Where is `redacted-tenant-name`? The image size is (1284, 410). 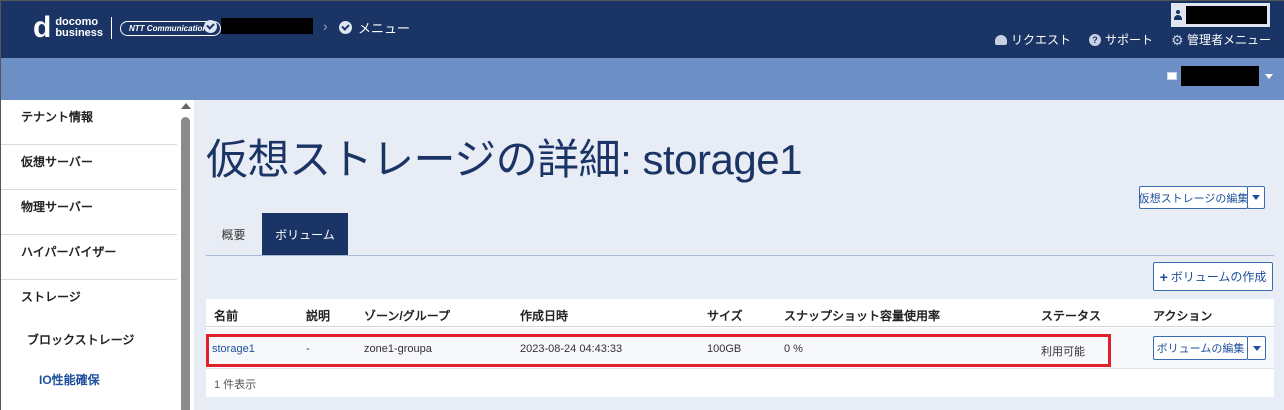 redacted-tenant-name is located at coordinates (267, 26).